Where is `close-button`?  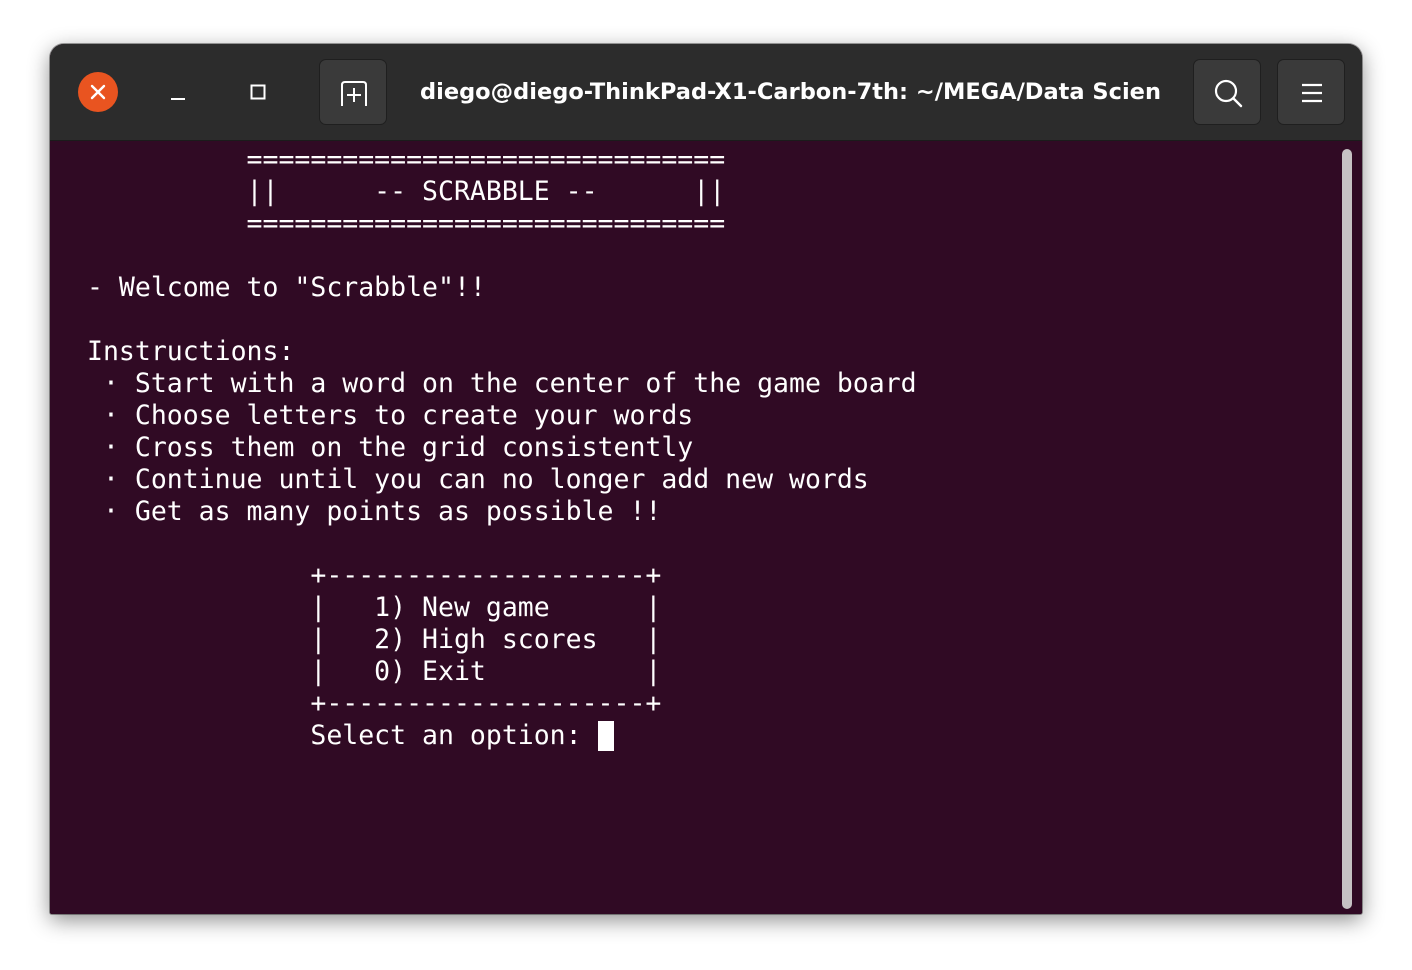
close-button is located at coordinates (98, 92).